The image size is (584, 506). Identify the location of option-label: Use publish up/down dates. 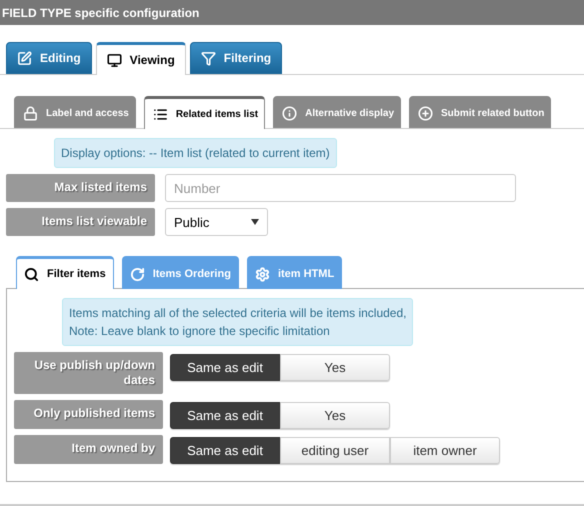
(88, 373).